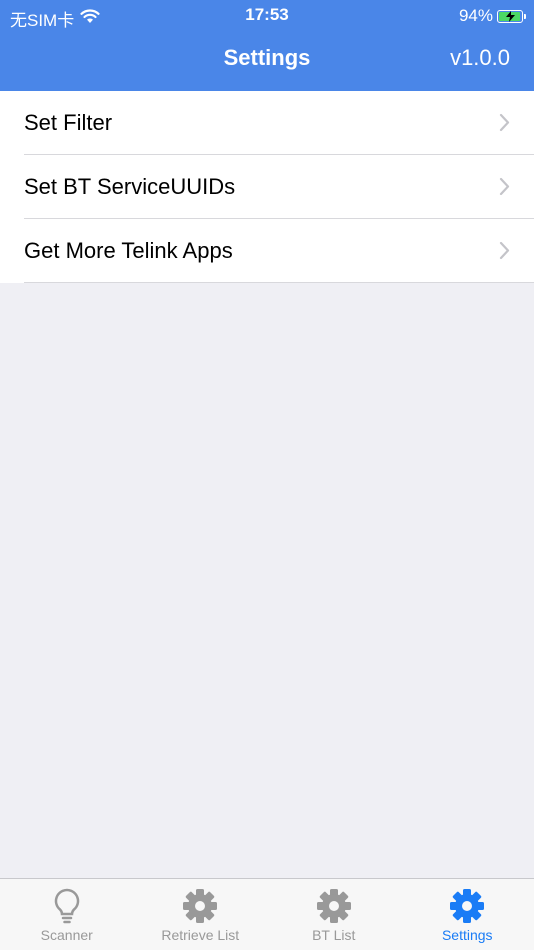  What do you see at coordinates (130, 186) in the screenshot?
I see `settings-item-label: Set BT ServiceUUIDs` at bounding box center [130, 186].